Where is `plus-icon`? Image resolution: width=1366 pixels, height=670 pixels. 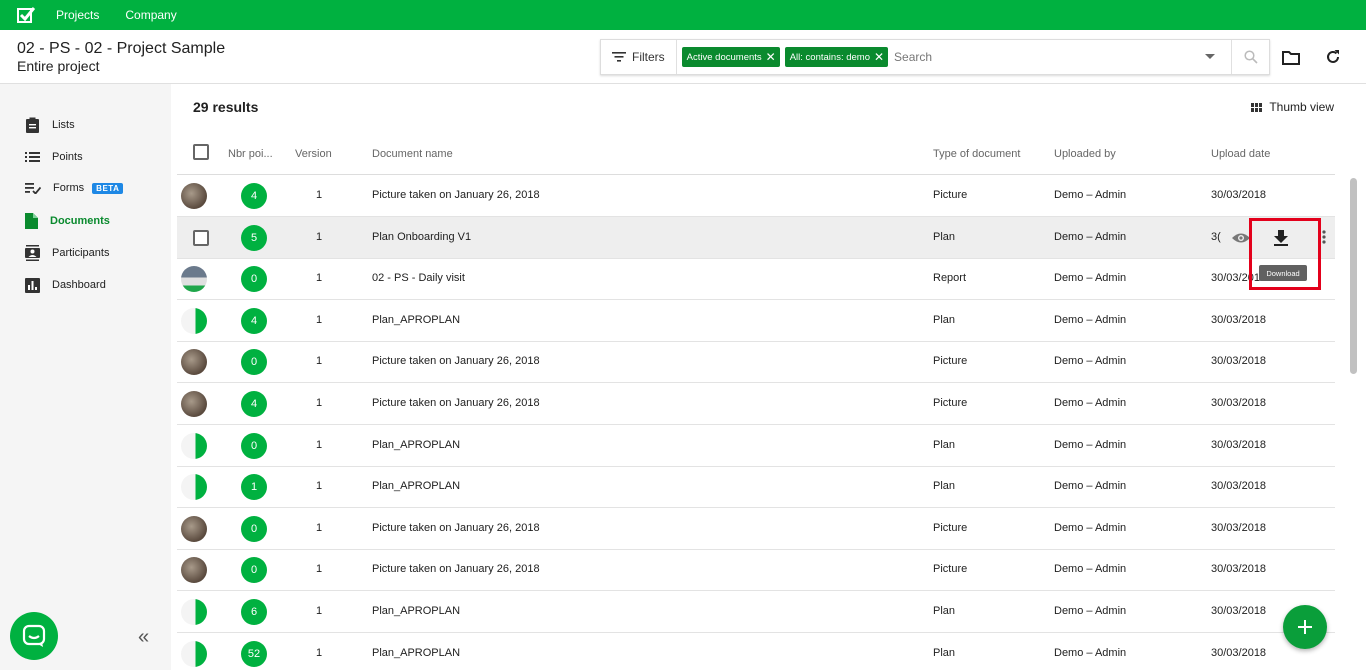
plus-icon is located at coordinates (1305, 627).